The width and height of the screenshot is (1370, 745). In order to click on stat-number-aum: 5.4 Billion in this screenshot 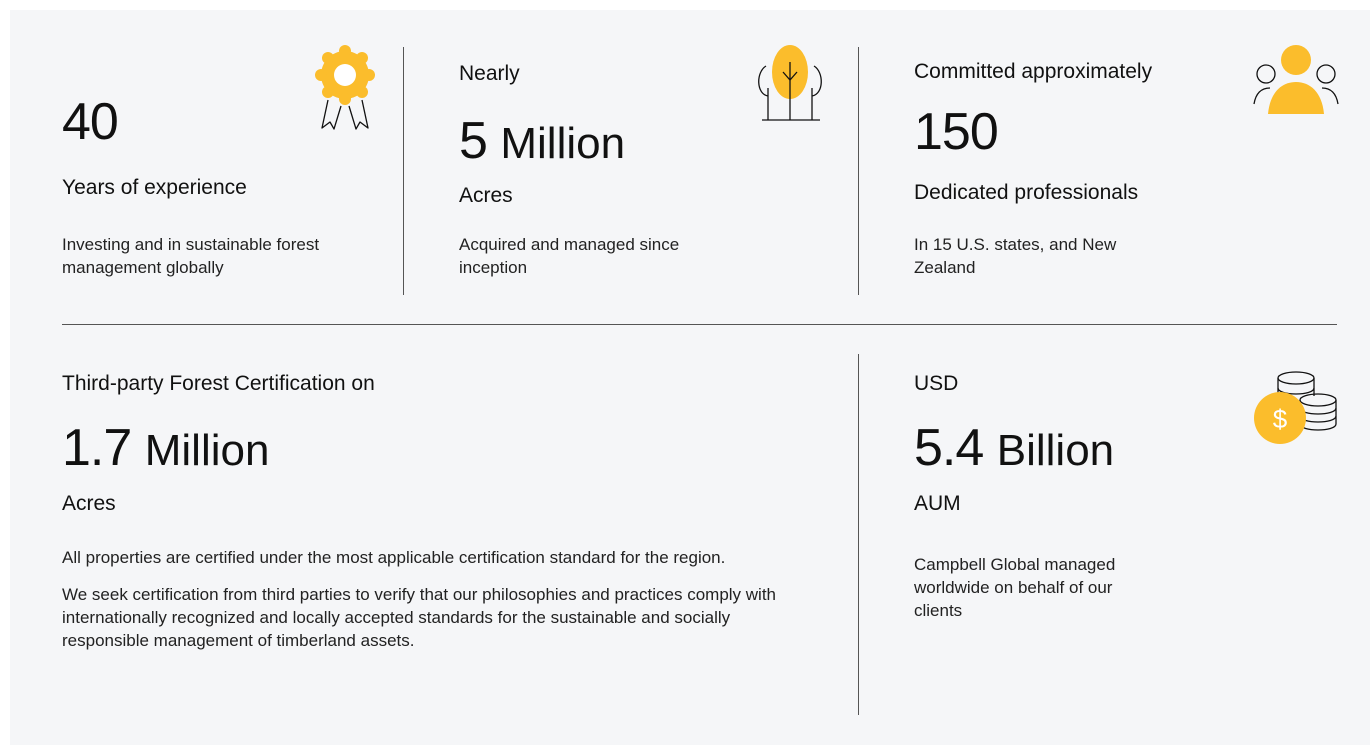, I will do `click(1014, 448)`.